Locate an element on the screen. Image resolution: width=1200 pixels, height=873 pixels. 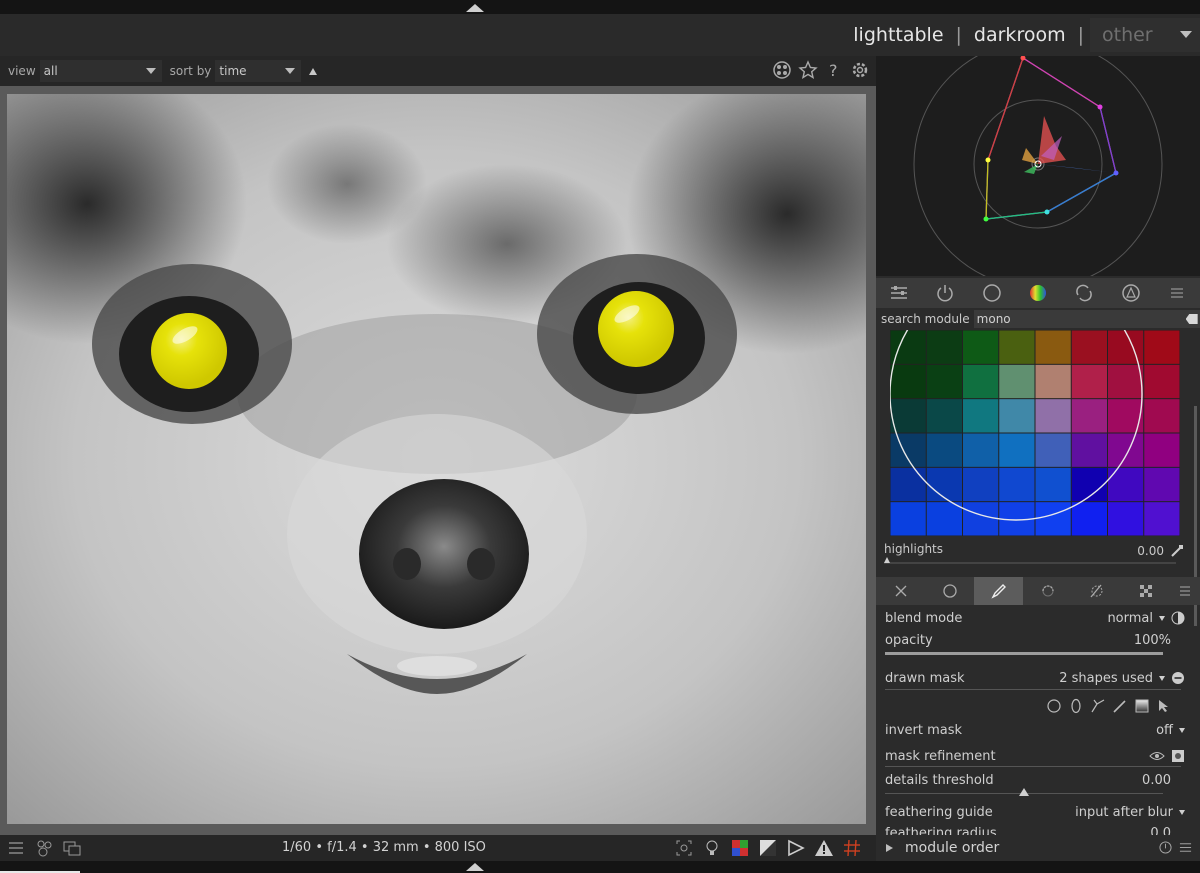
reset-icon is located at coordinates (1165, 847).